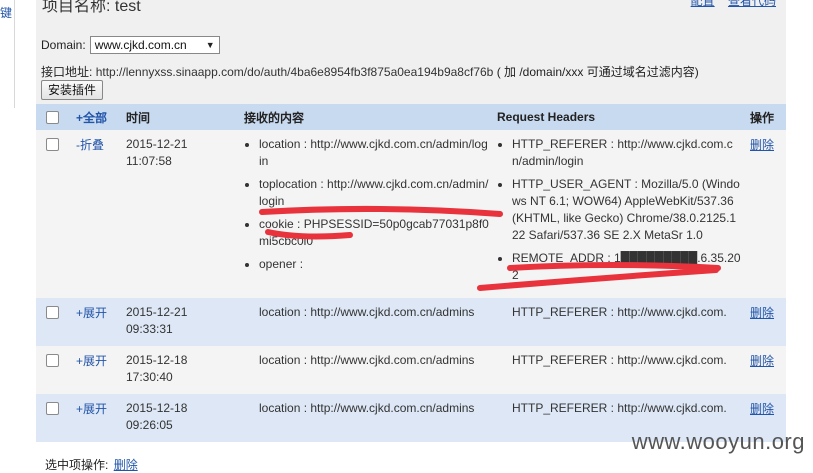 This screenshot has height=473, width=813. I want to click on domain-select-value: www.cjkd.com.cn, so click(140, 45).